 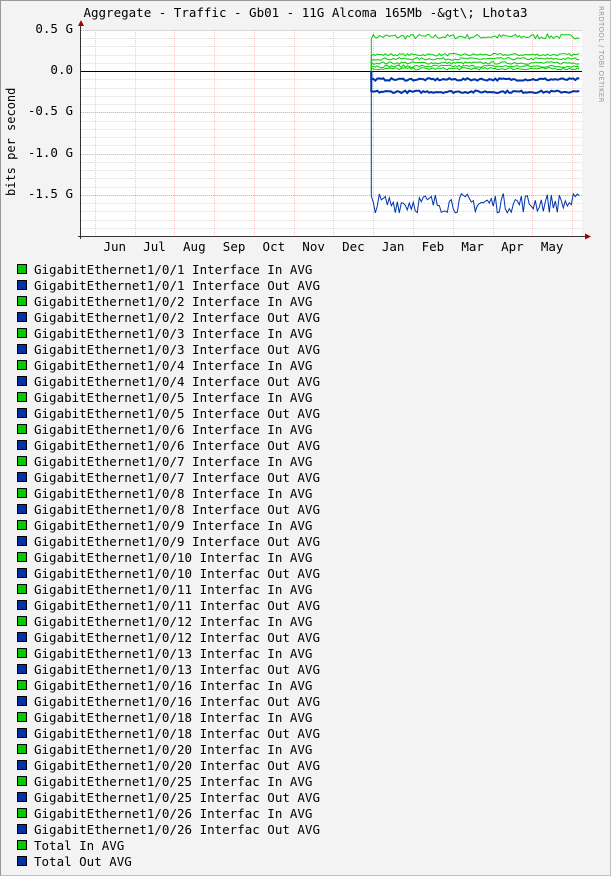 I want to click on legend-item: GigabitEthernet1/0/10 Interfac In AVG, so click(x=168, y=557).